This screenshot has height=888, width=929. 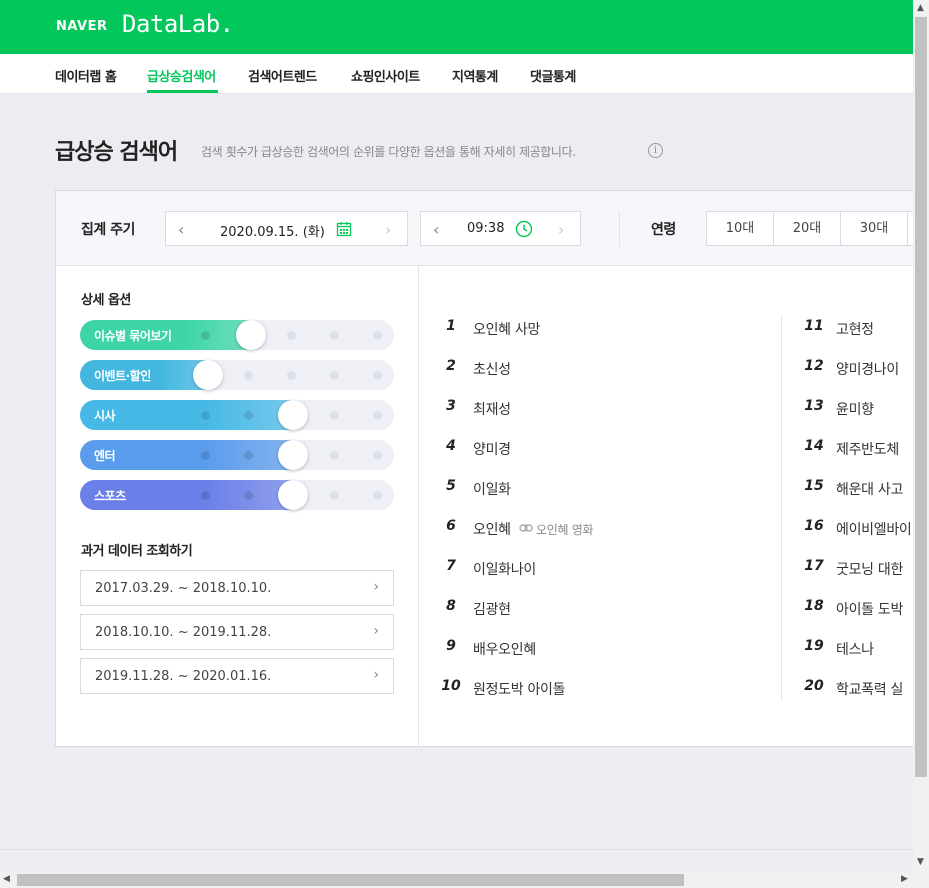 I want to click on nav-item-comment-stats: 댓글통계, so click(x=553, y=75).